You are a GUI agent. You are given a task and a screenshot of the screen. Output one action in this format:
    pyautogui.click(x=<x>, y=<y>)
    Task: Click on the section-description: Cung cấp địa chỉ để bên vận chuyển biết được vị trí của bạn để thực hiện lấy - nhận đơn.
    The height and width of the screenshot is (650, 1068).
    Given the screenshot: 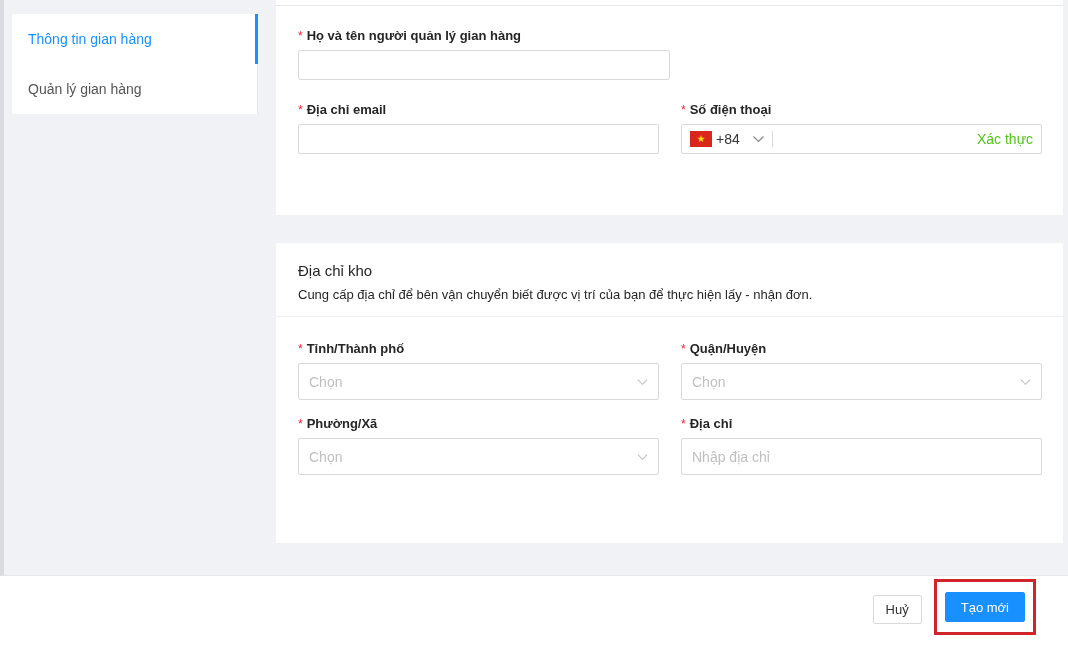 What is the action you would take?
    pyautogui.click(x=556, y=294)
    